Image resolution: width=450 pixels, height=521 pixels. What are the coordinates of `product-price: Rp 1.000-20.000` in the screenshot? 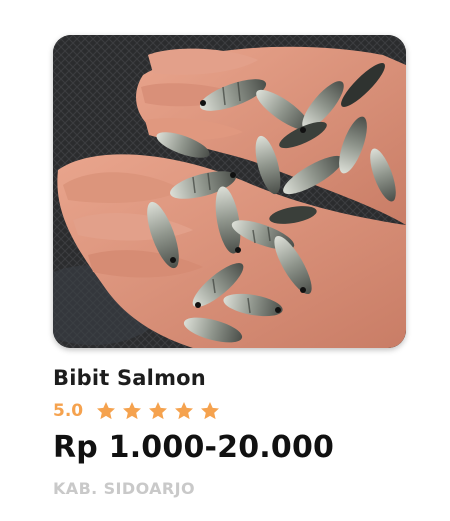 It's located at (194, 447).